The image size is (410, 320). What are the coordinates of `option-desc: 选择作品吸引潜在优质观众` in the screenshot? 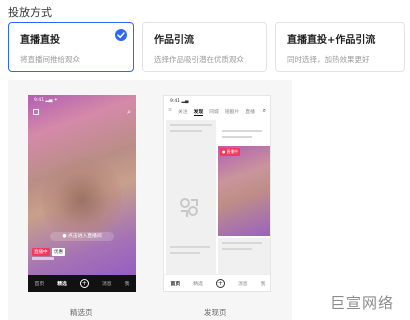 It's located at (199, 59).